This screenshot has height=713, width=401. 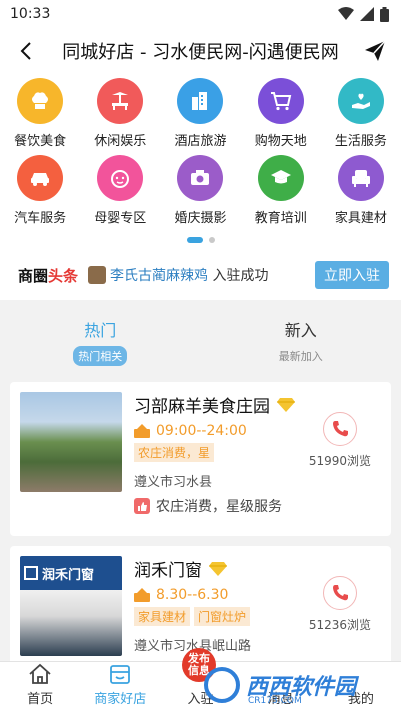 What do you see at coordinates (173, 482) in the screenshot?
I see `shop-address: 遵义市习水县` at bounding box center [173, 482].